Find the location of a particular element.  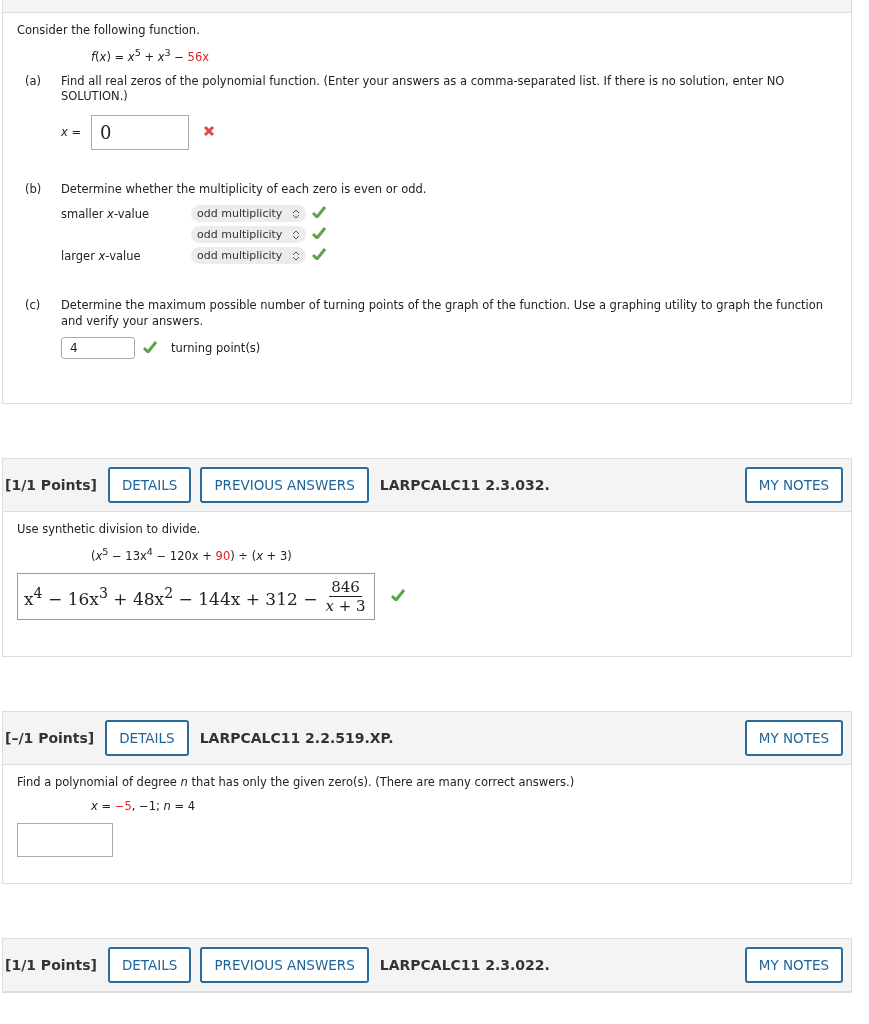

problem-code: LARPCALC11 2.3.022. is located at coordinates (465, 965).